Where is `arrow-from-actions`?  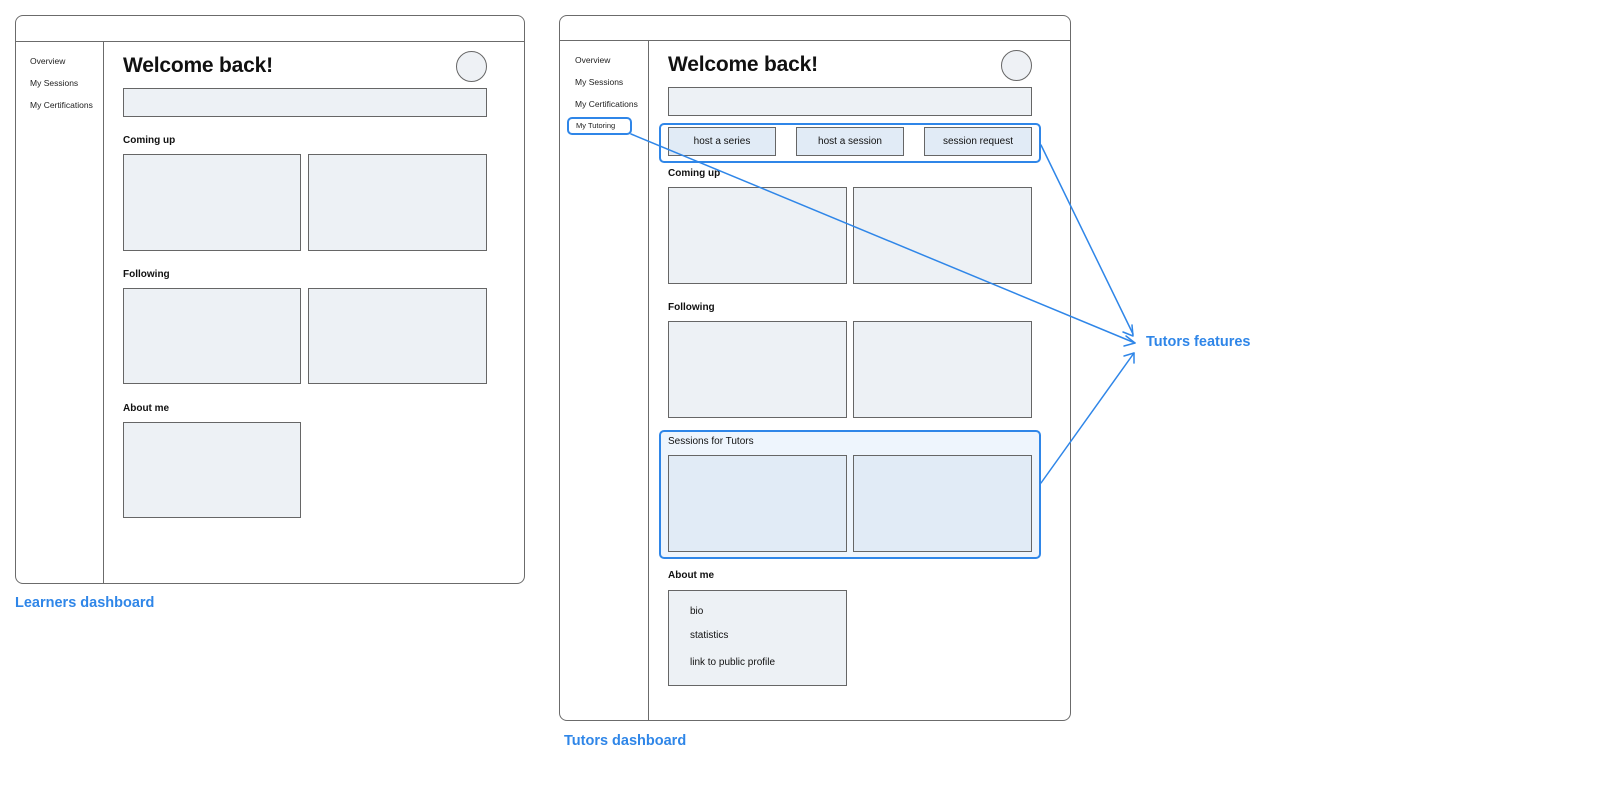 arrow-from-actions is located at coordinates (1087, 239).